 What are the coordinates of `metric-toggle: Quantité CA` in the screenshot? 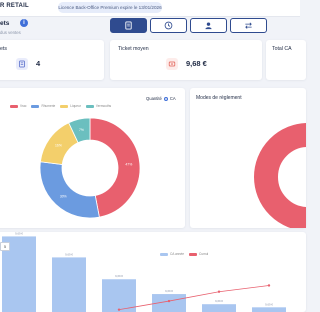 It's located at (161, 98).